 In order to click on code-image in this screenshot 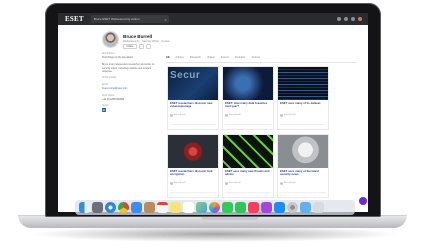, I will do `click(303, 83)`.